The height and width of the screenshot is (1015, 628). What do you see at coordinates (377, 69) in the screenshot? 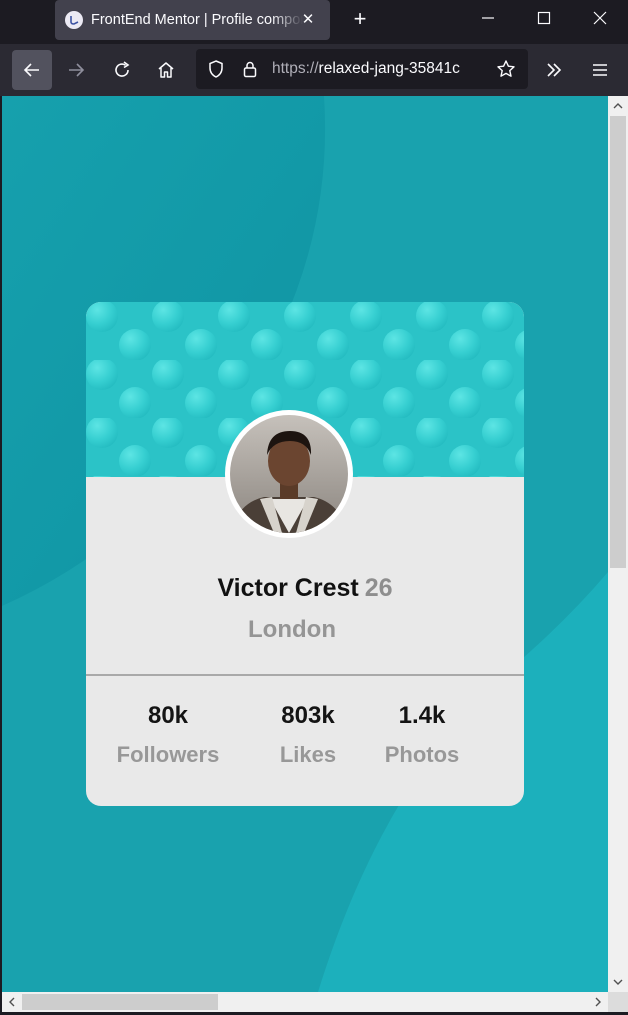
I see `url-text: https://relaxed-jang-35841c` at bounding box center [377, 69].